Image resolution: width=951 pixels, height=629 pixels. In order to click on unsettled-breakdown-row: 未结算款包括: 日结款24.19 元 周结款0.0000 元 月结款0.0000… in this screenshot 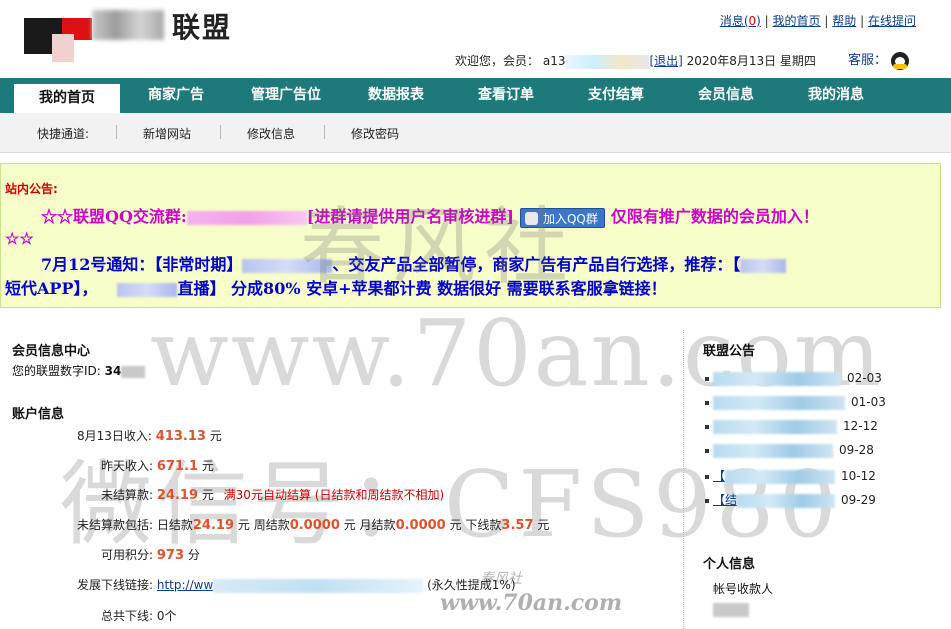, I will do `click(313, 525)`.